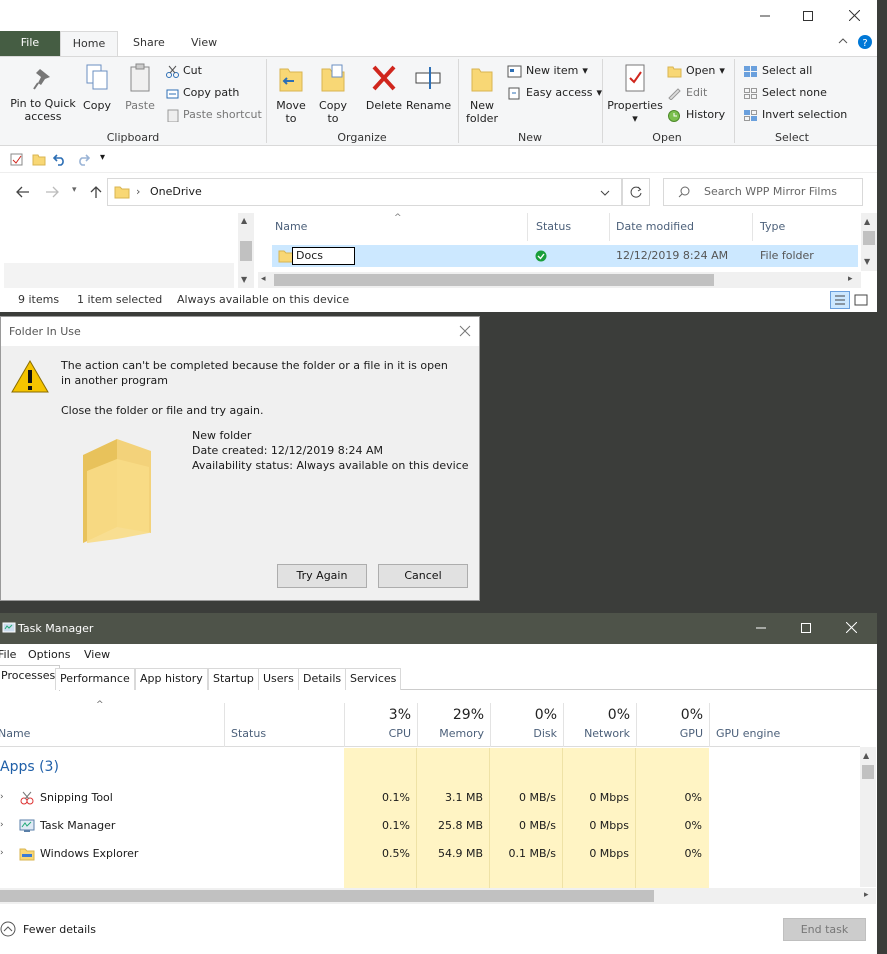 The image size is (887, 954). Describe the element at coordinates (526, 725) in the screenshot. I see `column-disk: 0% Disk` at that location.